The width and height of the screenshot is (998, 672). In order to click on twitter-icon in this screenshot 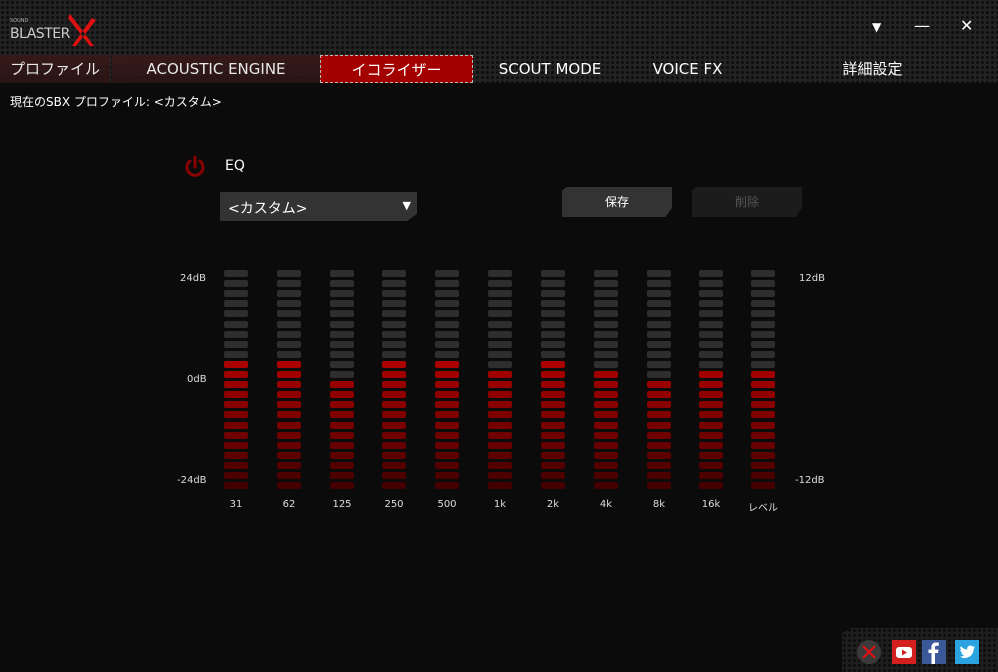, I will do `click(967, 652)`.